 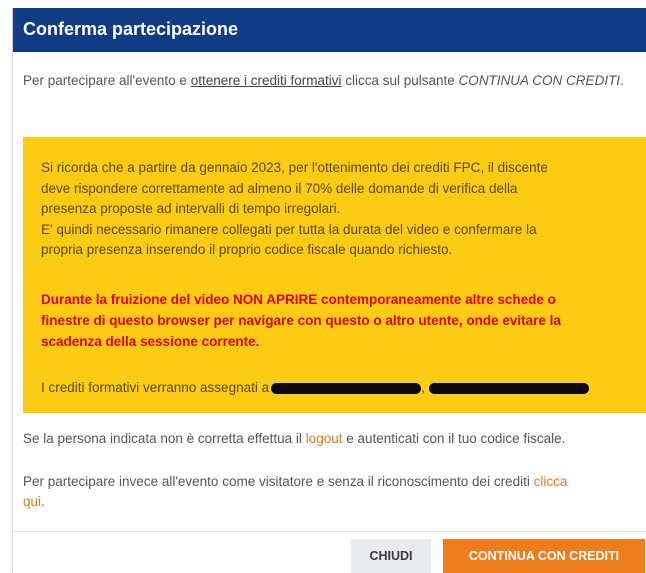 I want to click on dialog-title: Conferma partecipazione, so click(x=131, y=29).